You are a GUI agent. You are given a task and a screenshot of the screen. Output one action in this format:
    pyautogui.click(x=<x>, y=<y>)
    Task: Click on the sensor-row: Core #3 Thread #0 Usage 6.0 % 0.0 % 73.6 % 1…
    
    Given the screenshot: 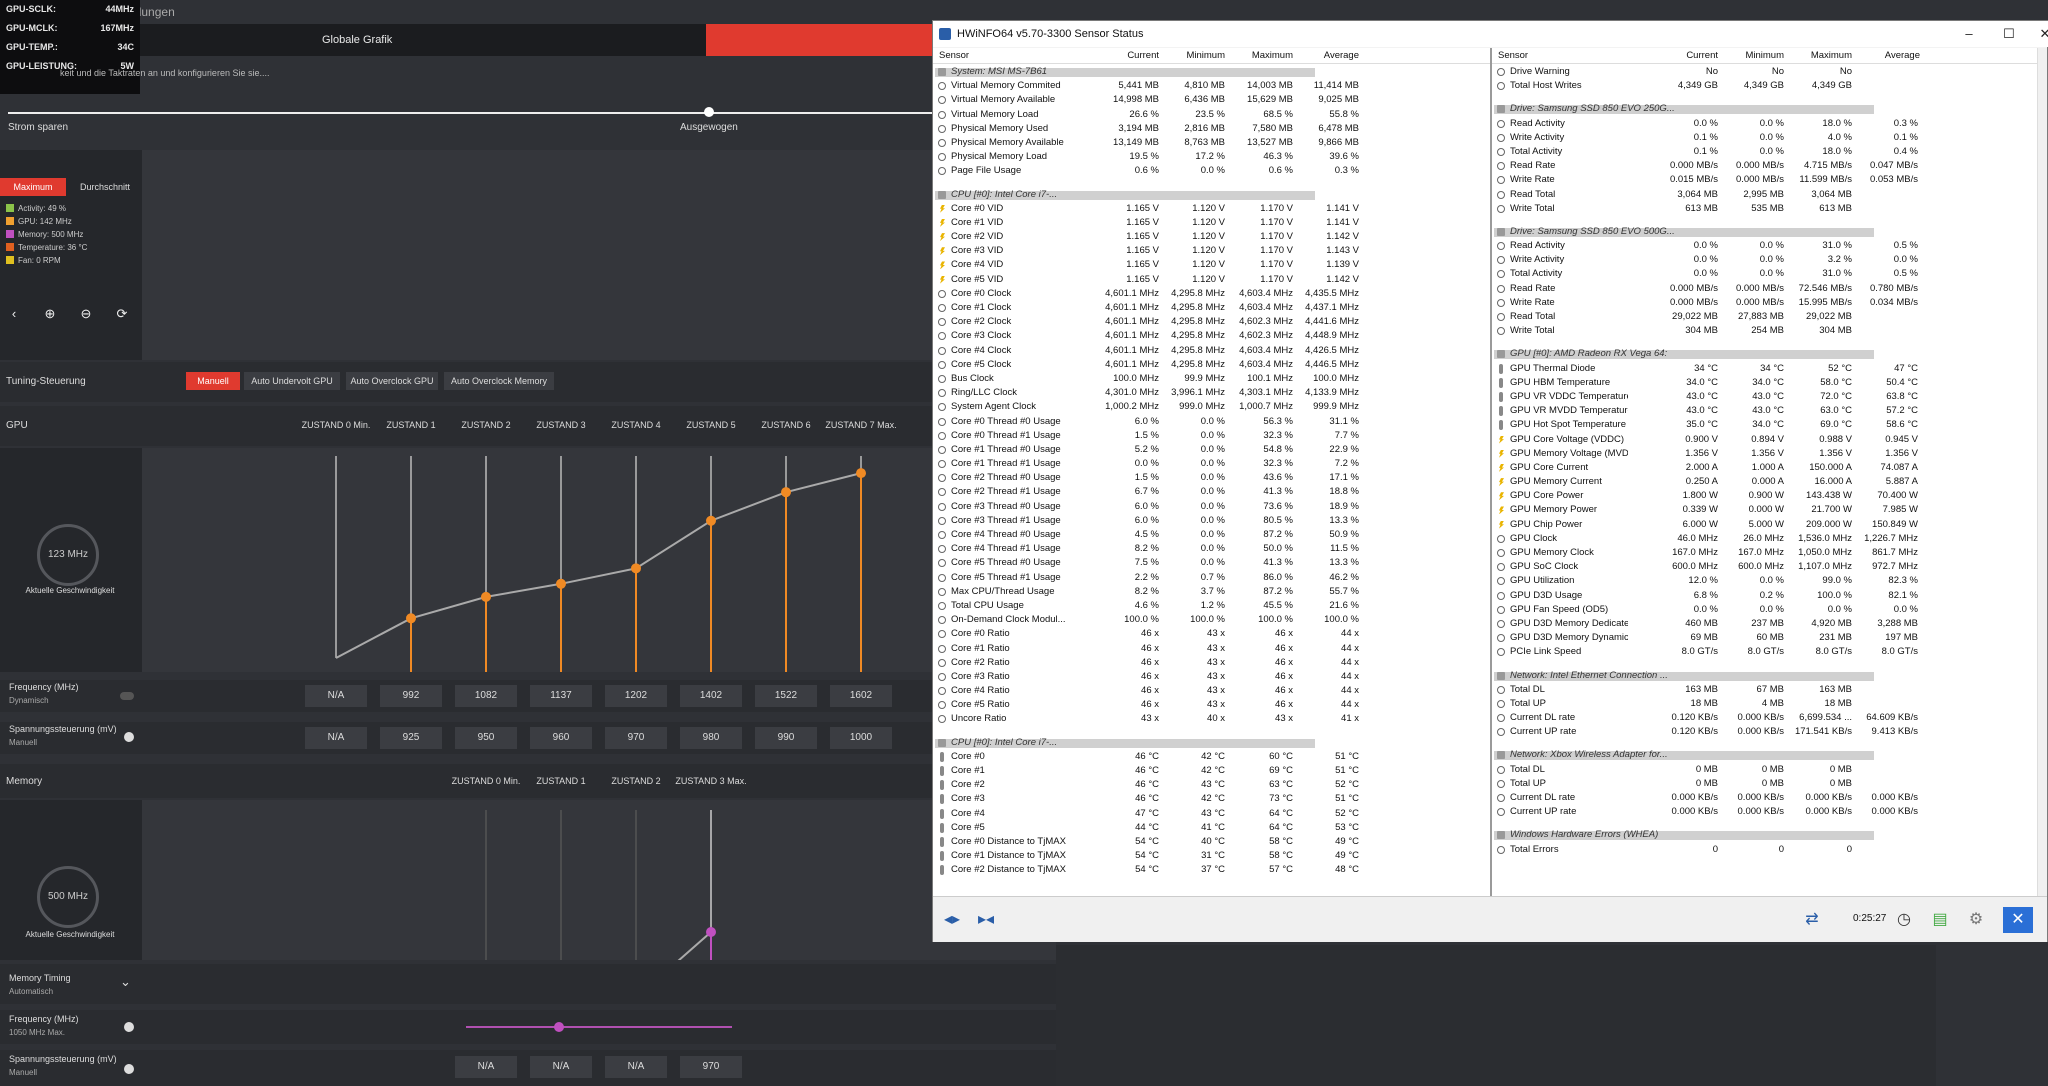 What is the action you would take?
    pyautogui.click(x=1211, y=507)
    